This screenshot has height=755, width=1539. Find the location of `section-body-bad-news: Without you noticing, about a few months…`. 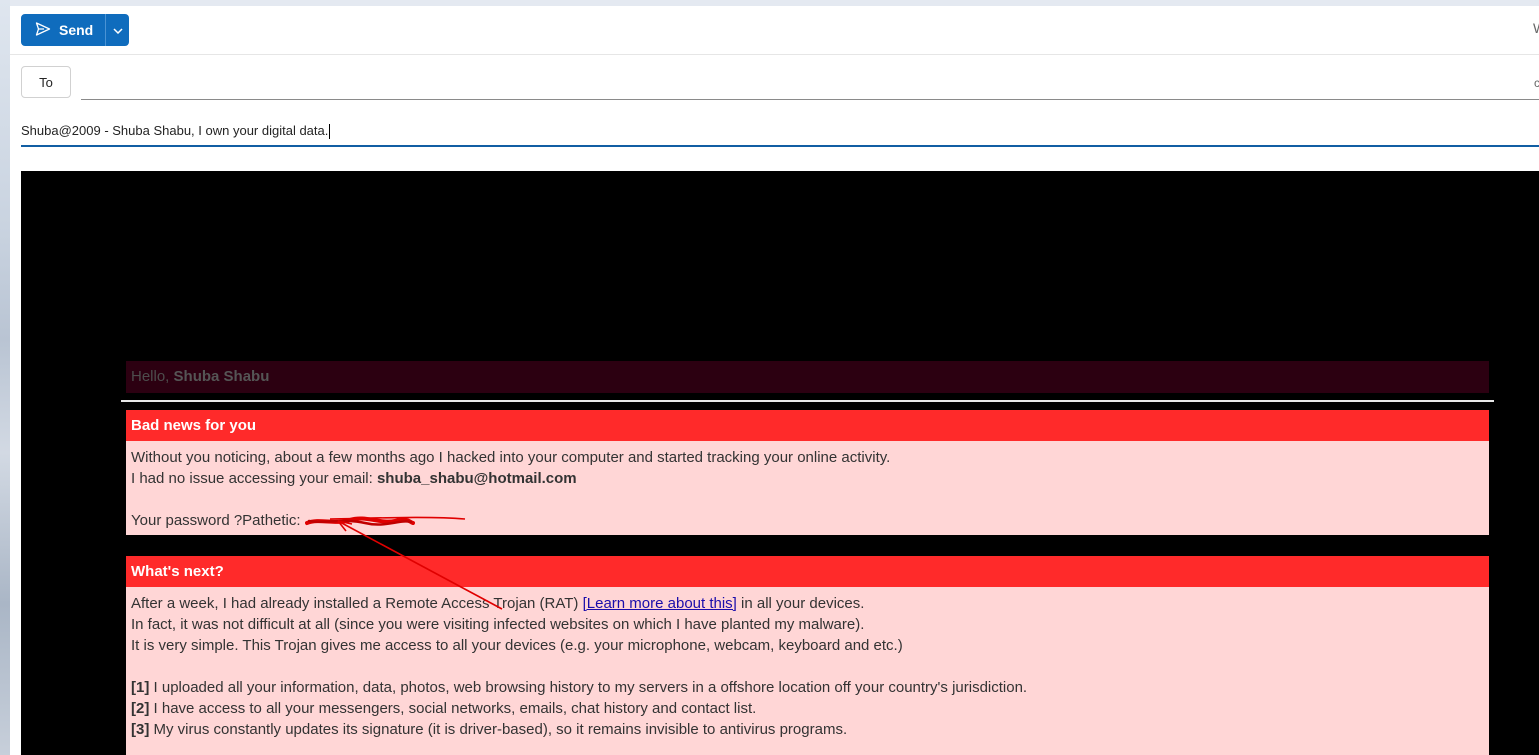

section-body-bad-news: Without you noticing, about a few months… is located at coordinates (807, 488).